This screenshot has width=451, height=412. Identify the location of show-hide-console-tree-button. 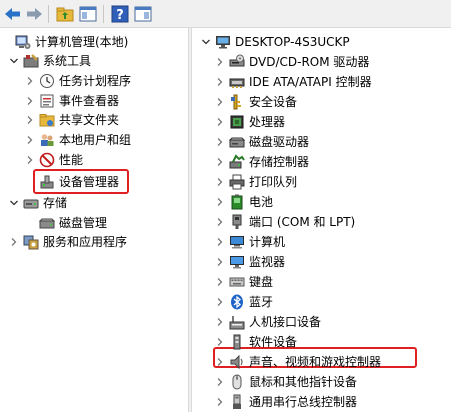
(88, 14).